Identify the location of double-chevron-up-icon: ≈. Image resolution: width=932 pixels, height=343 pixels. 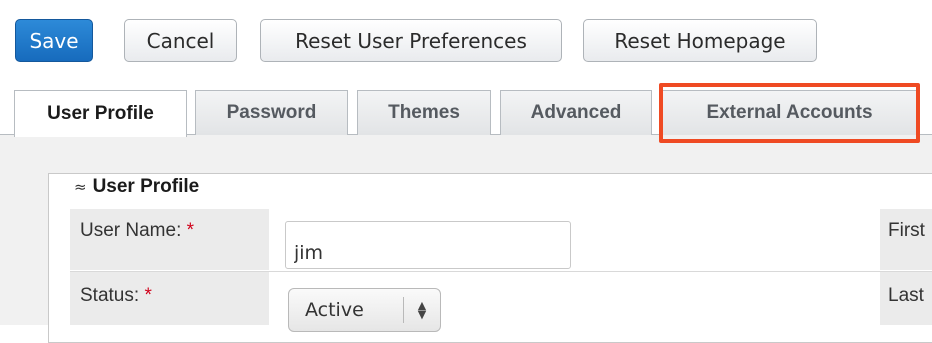
(80, 187).